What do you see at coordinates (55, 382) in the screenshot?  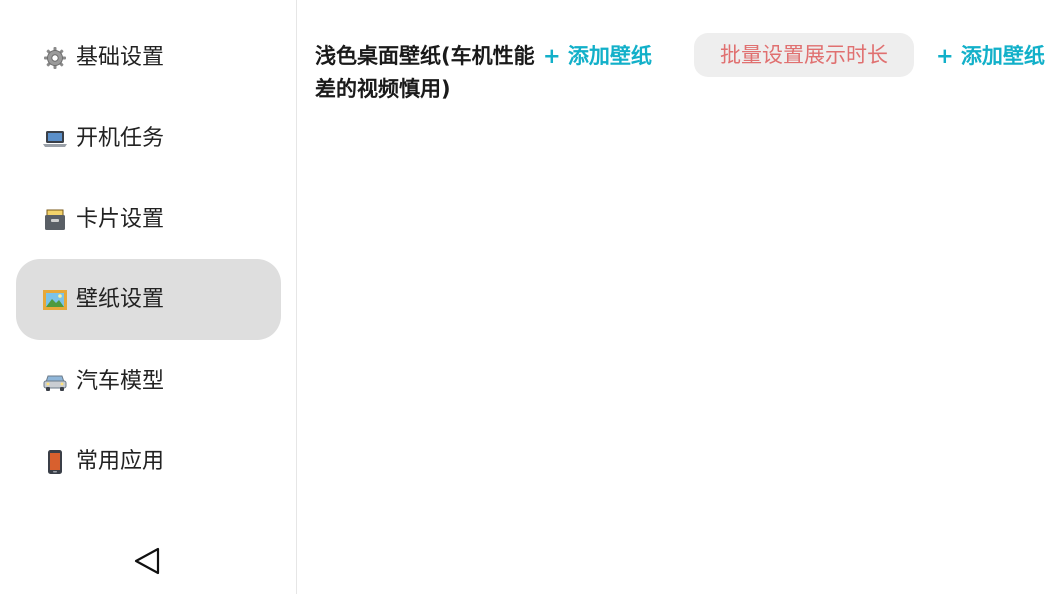 I see `car-icon` at bounding box center [55, 382].